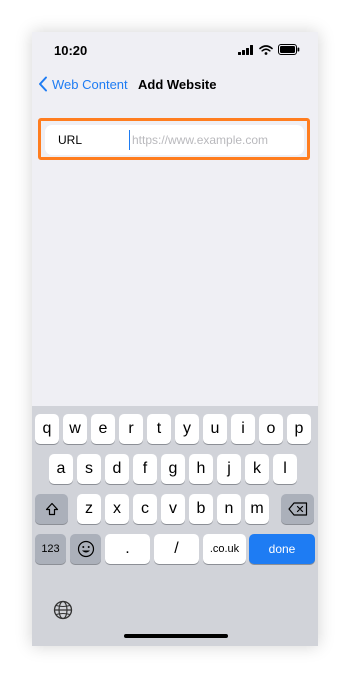 The width and height of the screenshot is (350, 680). Describe the element at coordinates (177, 84) in the screenshot. I see `page-title: Add Website` at that location.